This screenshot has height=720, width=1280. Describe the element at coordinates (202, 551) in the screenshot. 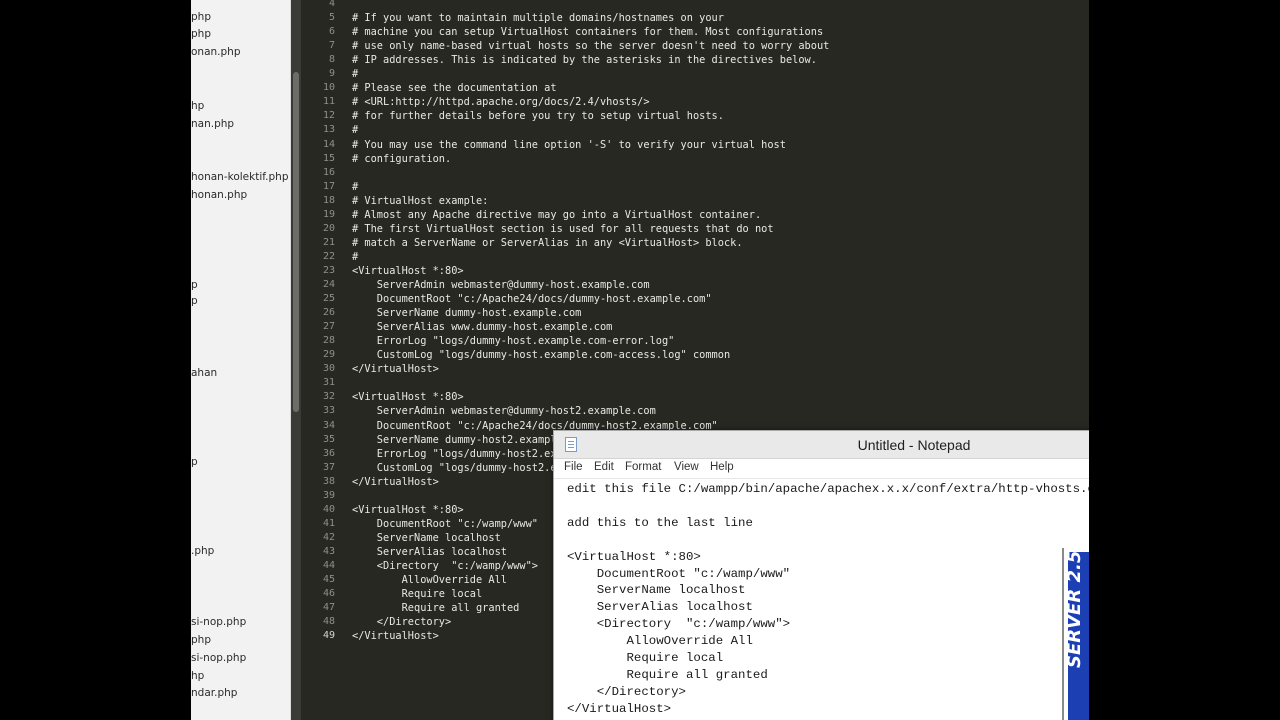

I see `sidebar-file-item: .php` at that location.